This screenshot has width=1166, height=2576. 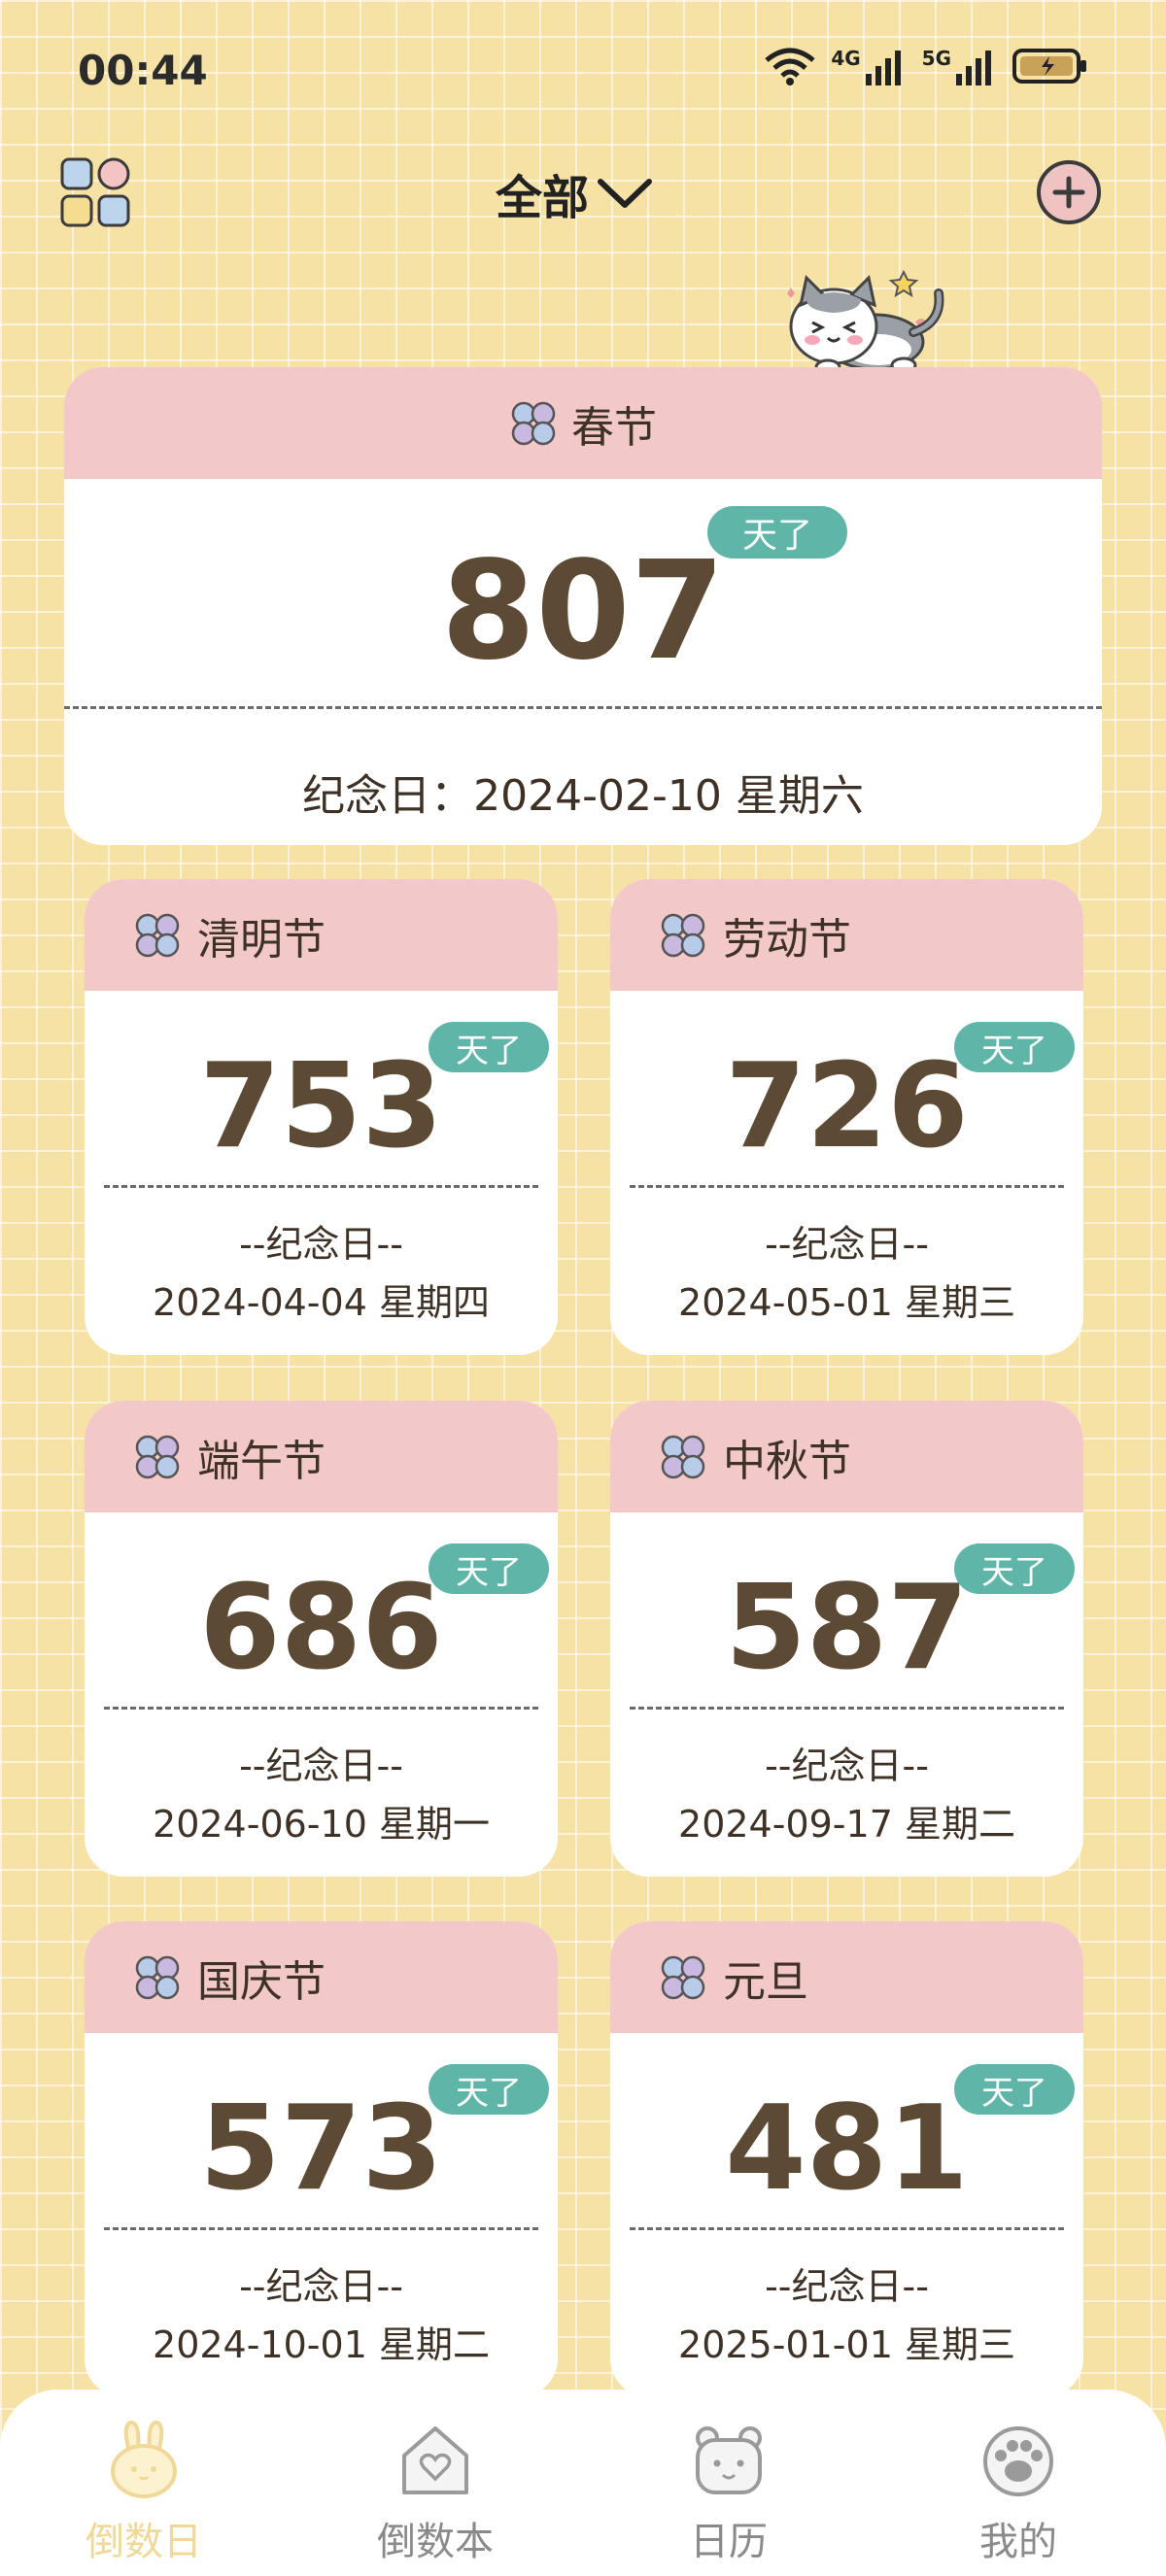 I want to click on category-dropdown: 全部, so click(x=575, y=193).